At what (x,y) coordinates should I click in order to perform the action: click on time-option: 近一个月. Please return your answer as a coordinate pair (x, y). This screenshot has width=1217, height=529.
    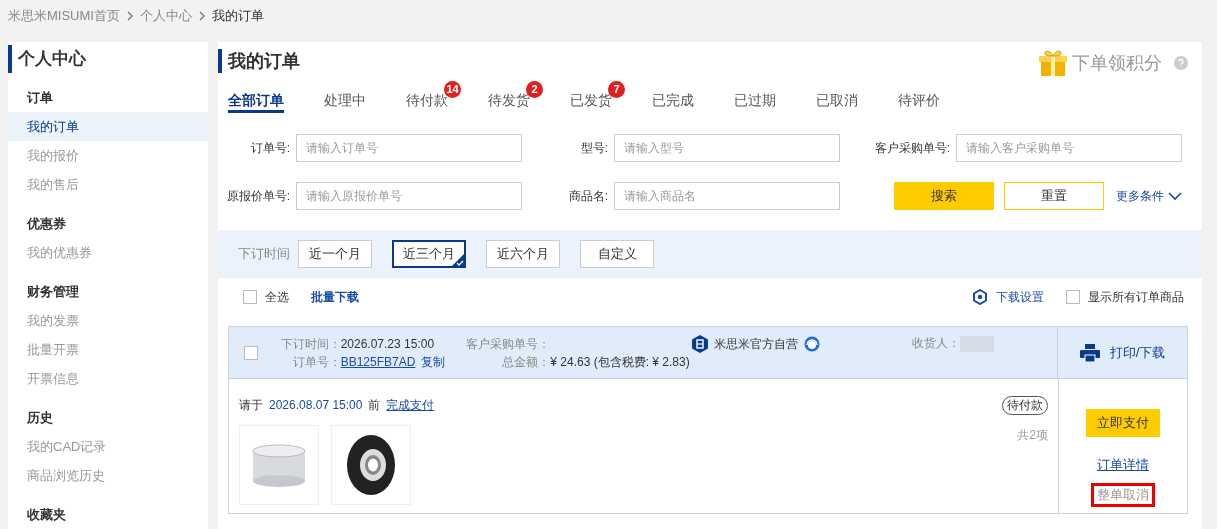
    Looking at the image, I should click on (335, 254).